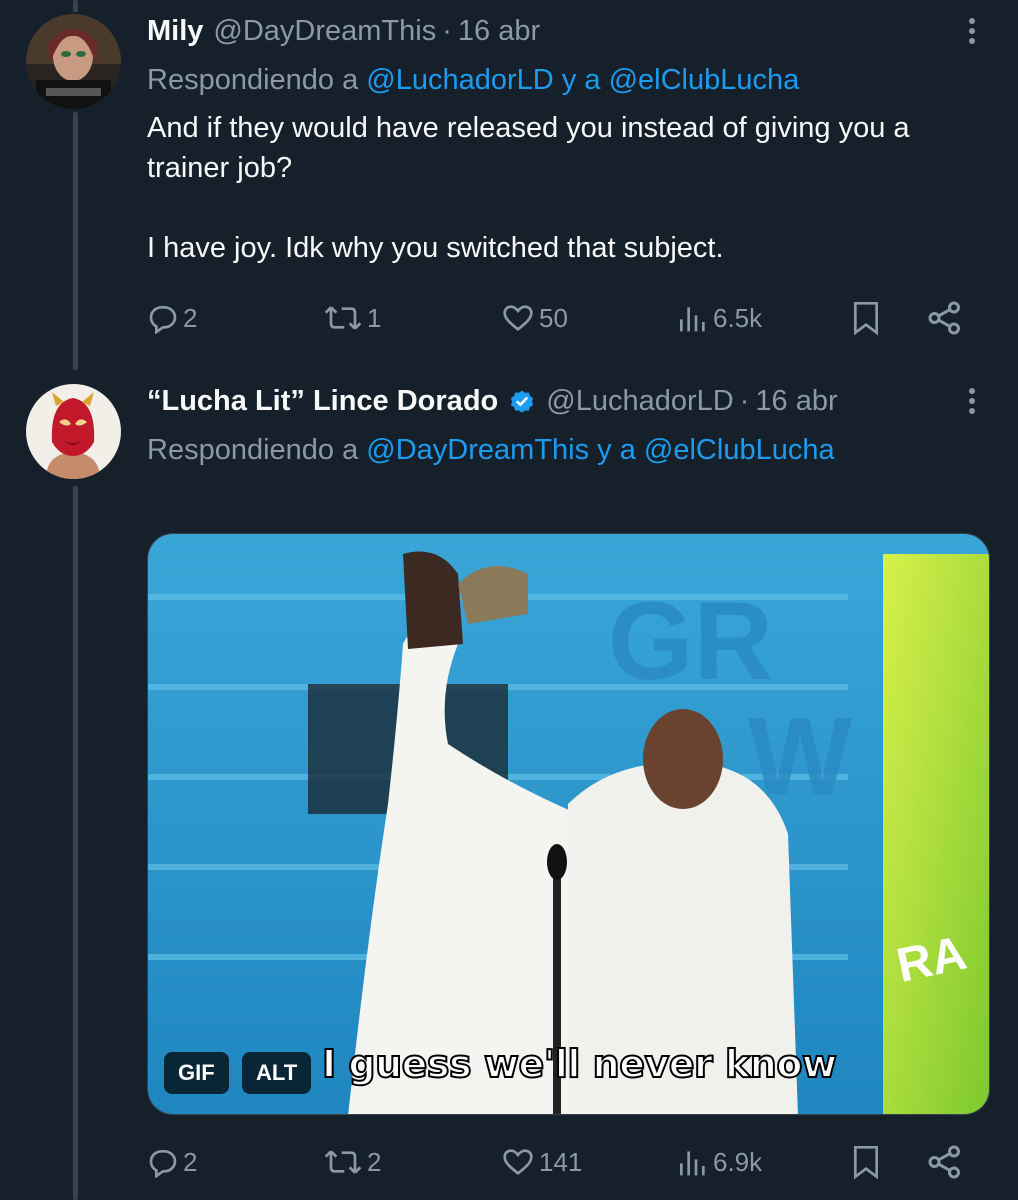 The height and width of the screenshot is (1200, 1018). What do you see at coordinates (553, 317) in the screenshot?
I see `like-count: 50` at bounding box center [553, 317].